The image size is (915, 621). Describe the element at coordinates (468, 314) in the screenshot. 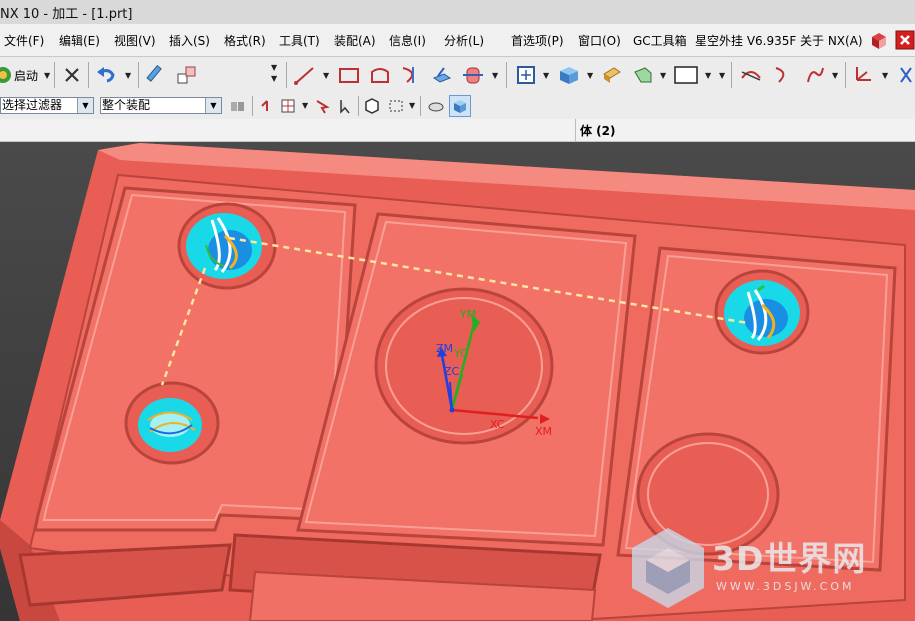

I see `ym-label: YM` at that location.